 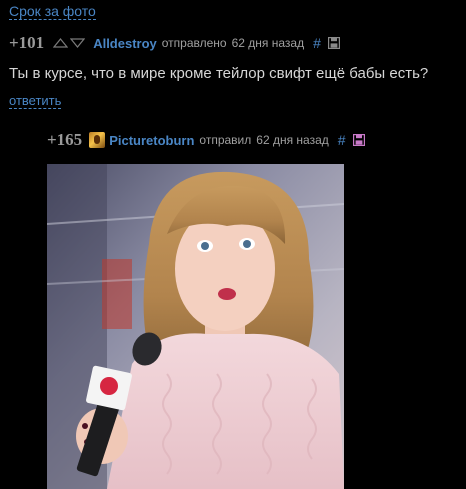 I want to click on vote-down-icon, so click(x=78, y=43).